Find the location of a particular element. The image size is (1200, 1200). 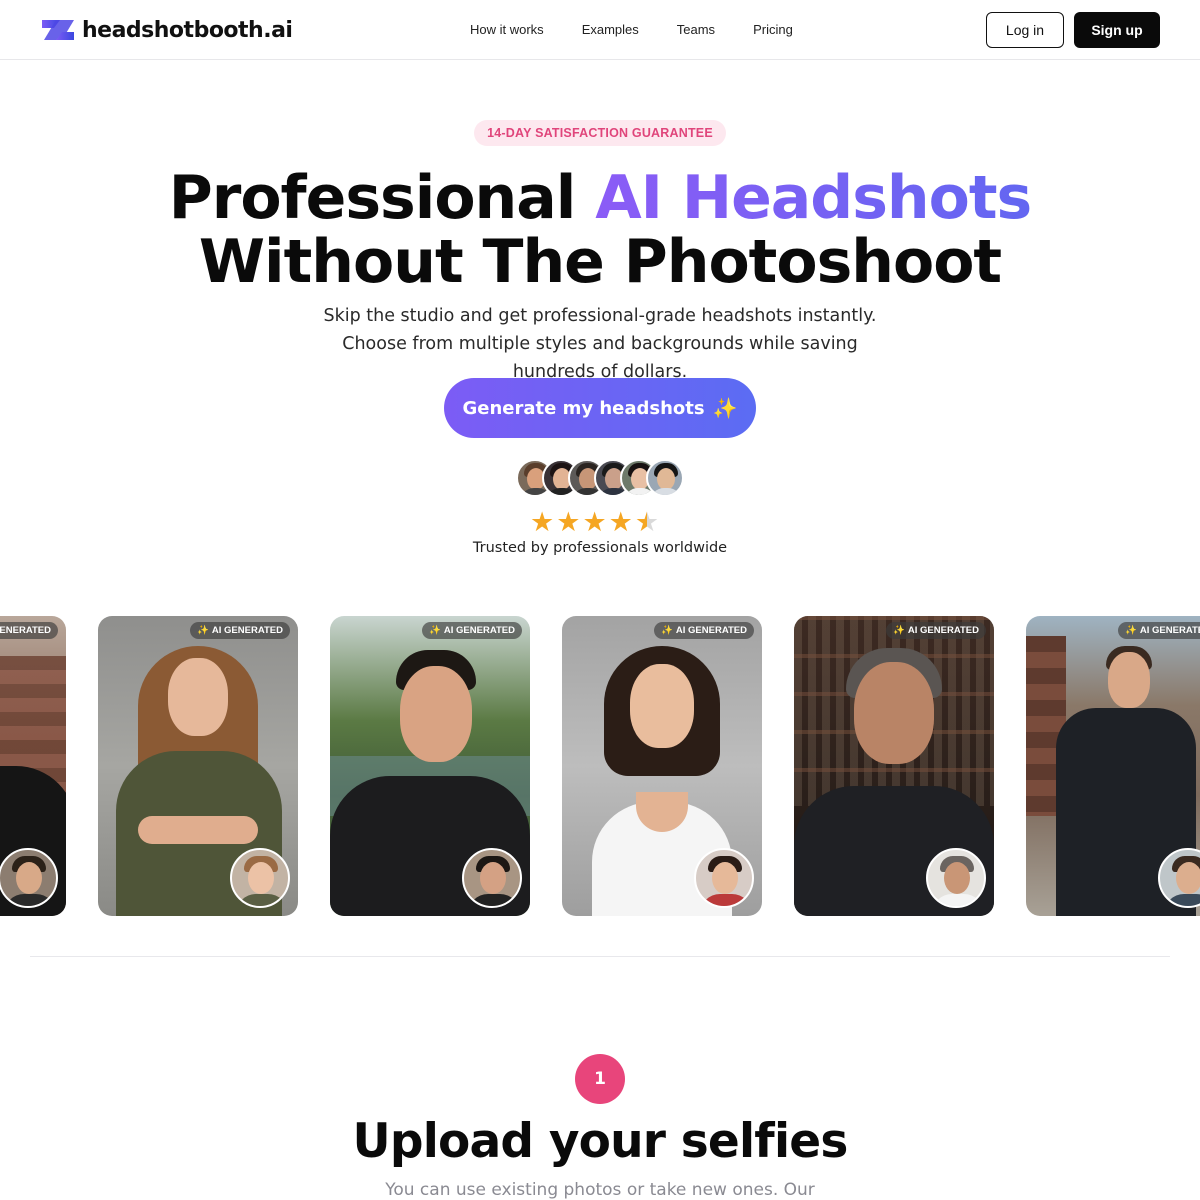

logo-icon is located at coordinates (58, 30).